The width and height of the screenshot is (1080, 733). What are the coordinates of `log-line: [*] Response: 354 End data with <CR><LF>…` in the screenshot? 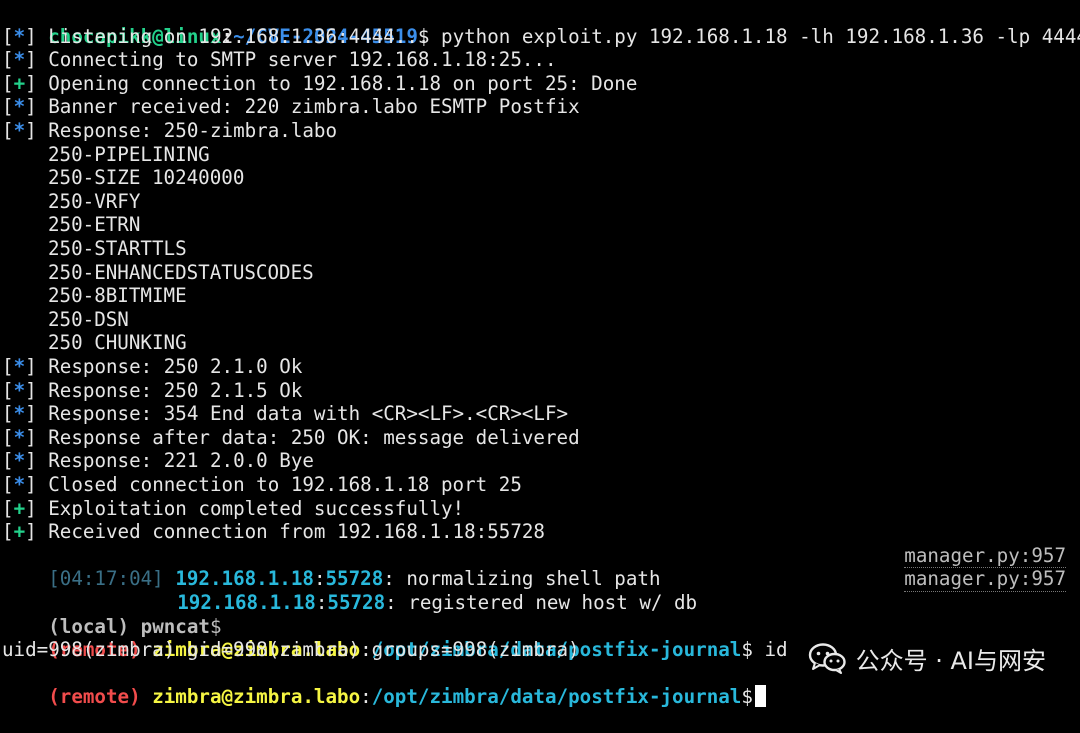 It's located at (285, 414).